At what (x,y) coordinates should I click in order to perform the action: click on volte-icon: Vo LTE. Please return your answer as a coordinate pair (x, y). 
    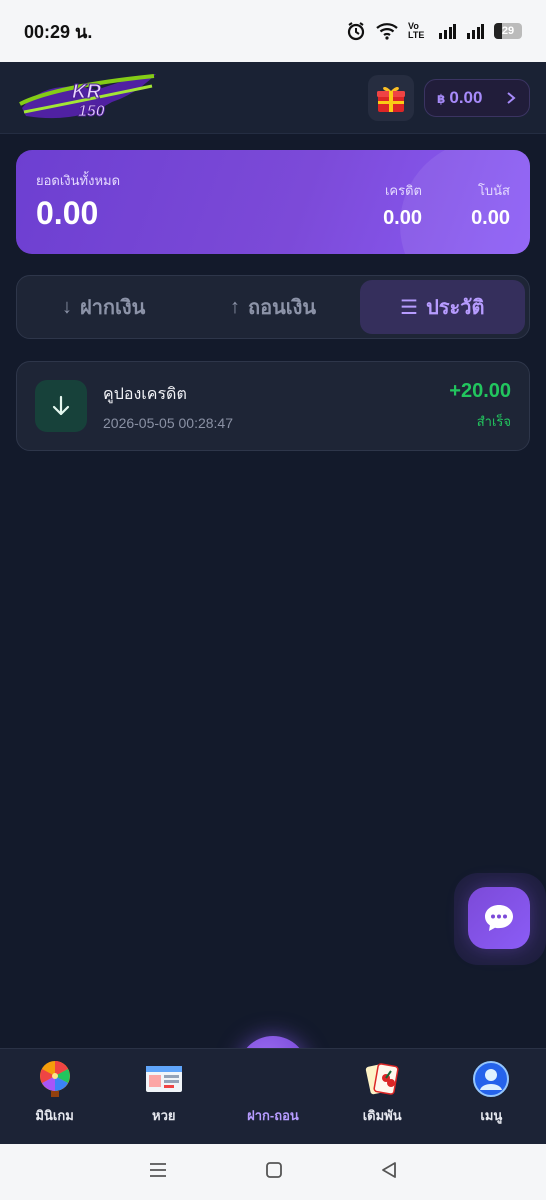
    Looking at the image, I should click on (416, 30).